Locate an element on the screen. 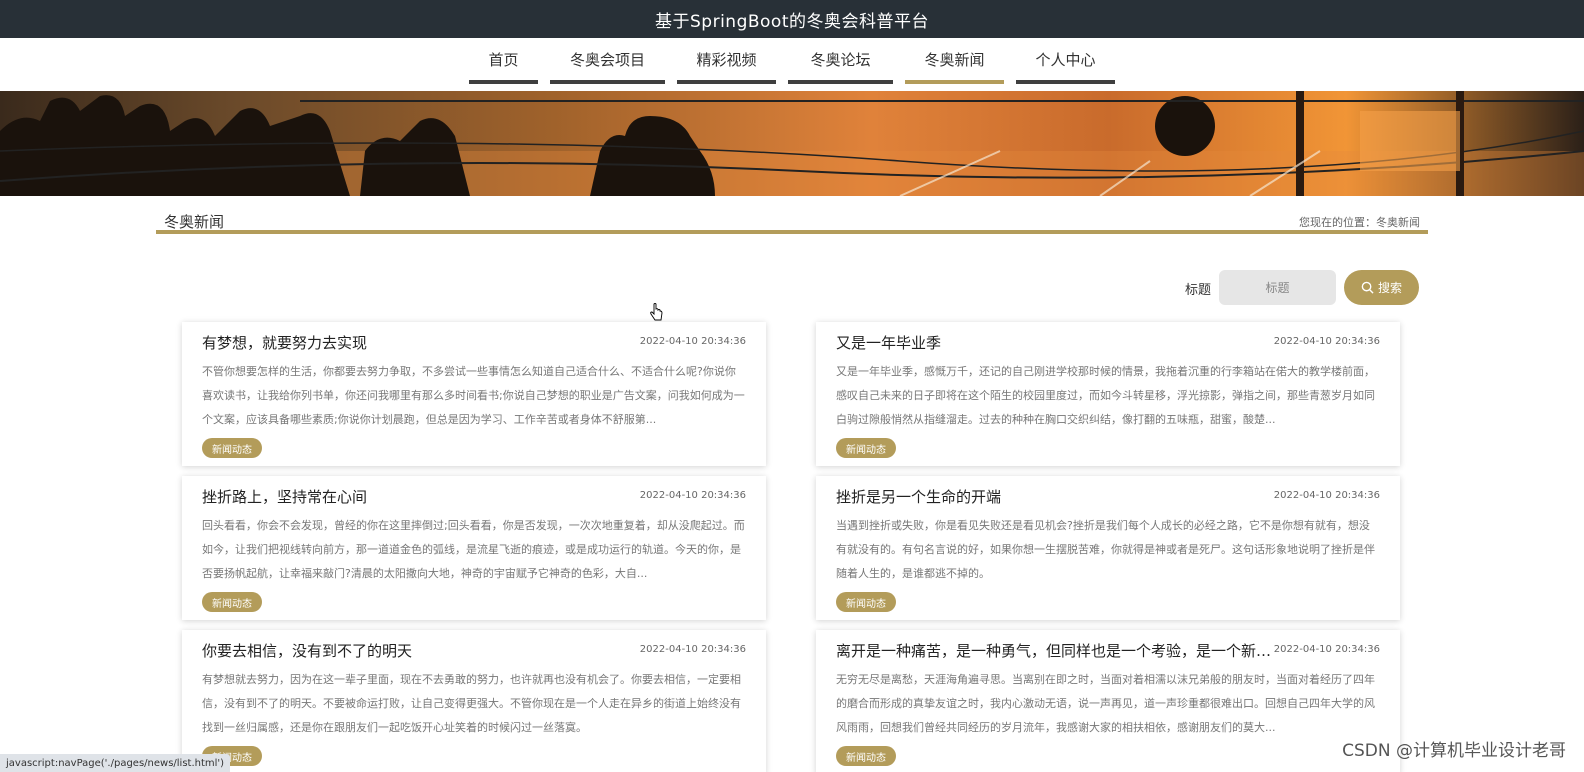  hand-cursor-icon is located at coordinates (656, 312).